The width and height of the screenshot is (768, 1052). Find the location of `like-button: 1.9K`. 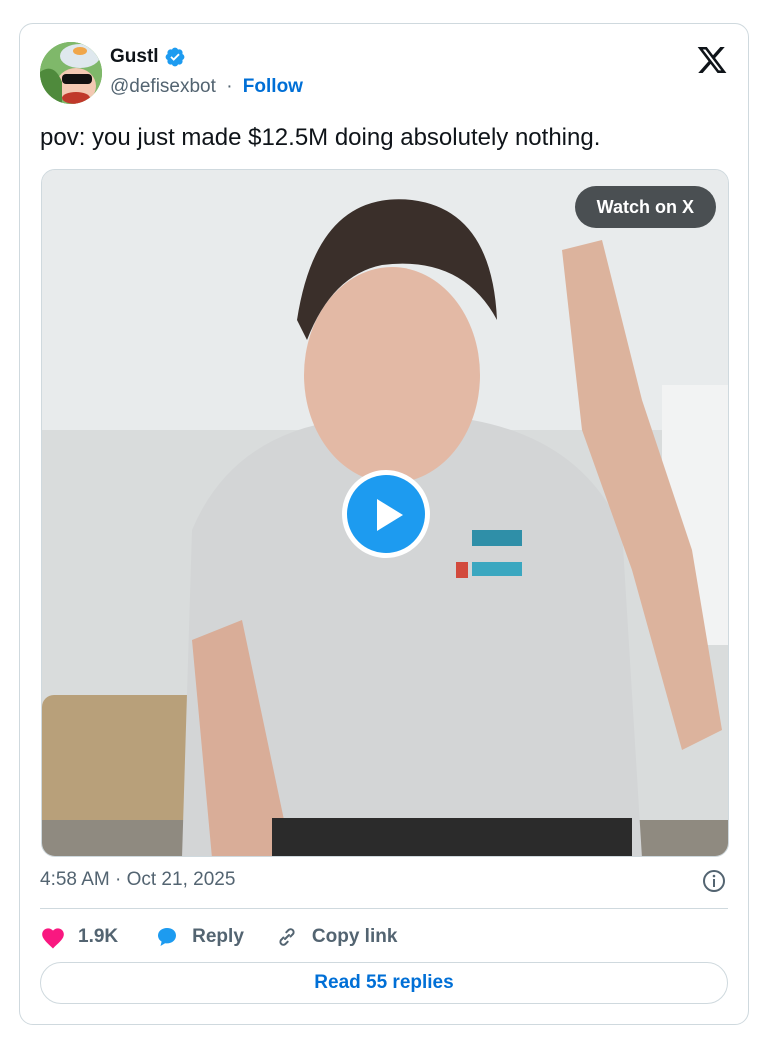

like-button: 1.9K is located at coordinates (79, 937).